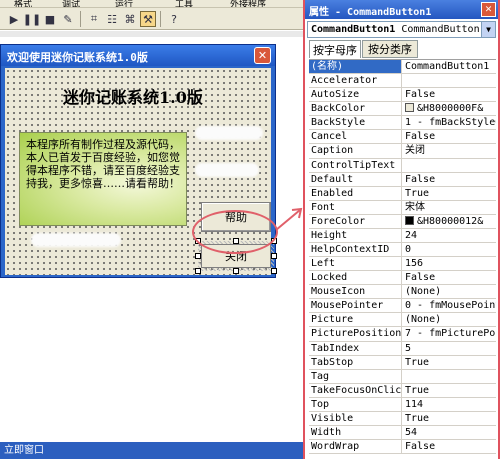 Image resolution: width=500 pixels, height=459 pixels. I want to click on menu-run: 运行, so click(124, 3).